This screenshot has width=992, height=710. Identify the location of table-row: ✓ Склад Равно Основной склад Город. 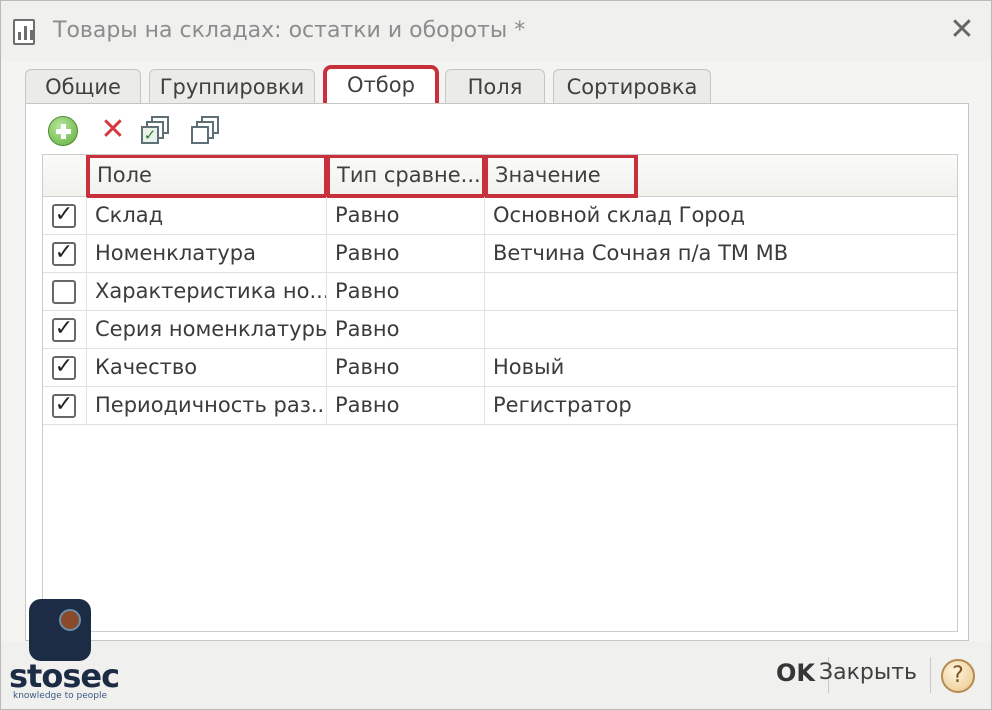
(500, 216).